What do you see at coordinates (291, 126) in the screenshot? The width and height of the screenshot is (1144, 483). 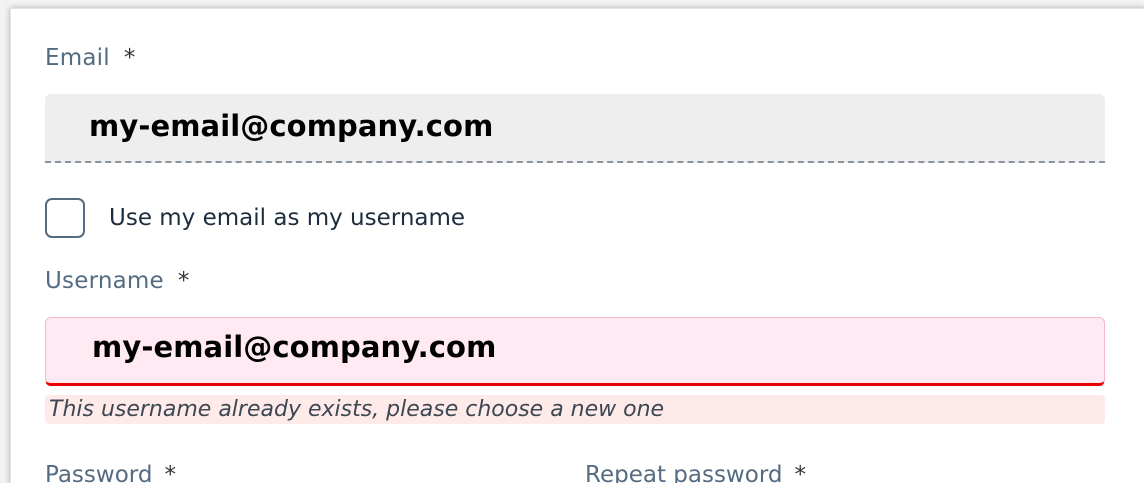 I see `email-field-value: my-email@company.com` at bounding box center [291, 126].